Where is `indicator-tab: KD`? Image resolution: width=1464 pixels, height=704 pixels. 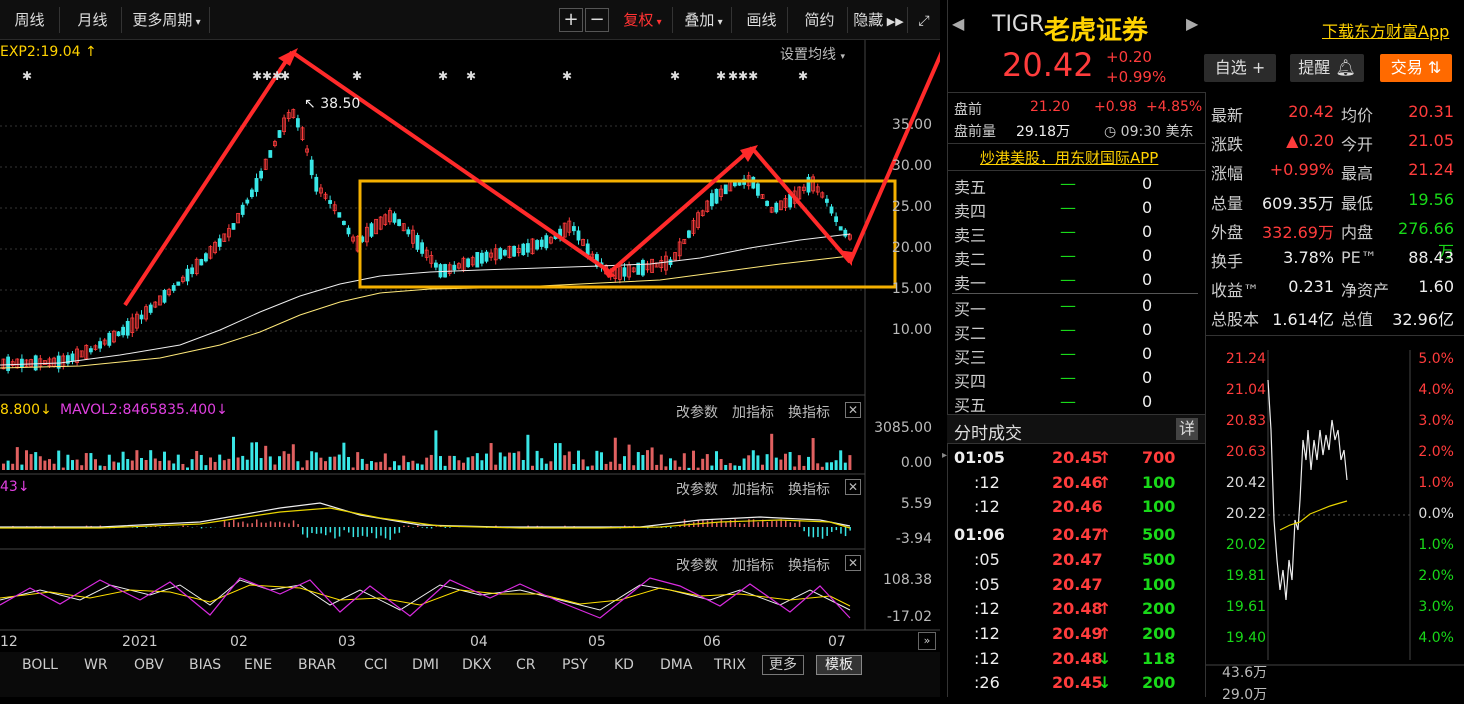 indicator-tab: KD is located at coordinates (624, 665).